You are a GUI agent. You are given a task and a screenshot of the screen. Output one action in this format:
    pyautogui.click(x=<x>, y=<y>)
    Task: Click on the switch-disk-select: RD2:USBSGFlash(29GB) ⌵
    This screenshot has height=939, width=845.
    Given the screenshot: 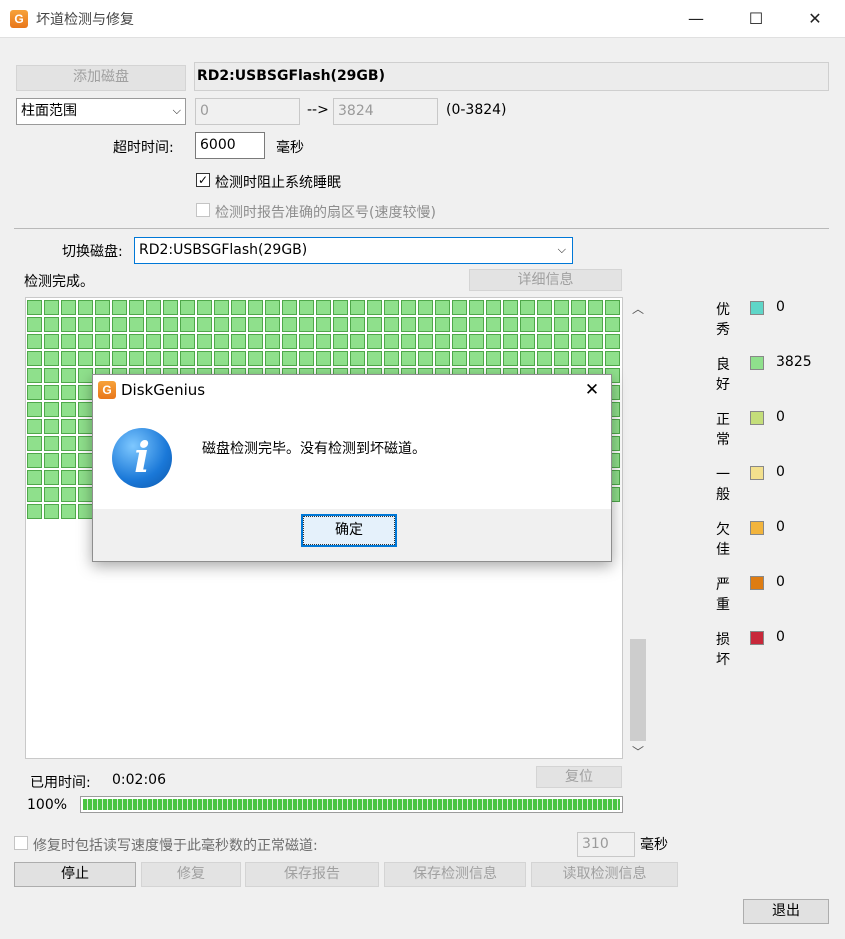 What is the action you would take?
    pyautogui.click(x=353, y=250)
    